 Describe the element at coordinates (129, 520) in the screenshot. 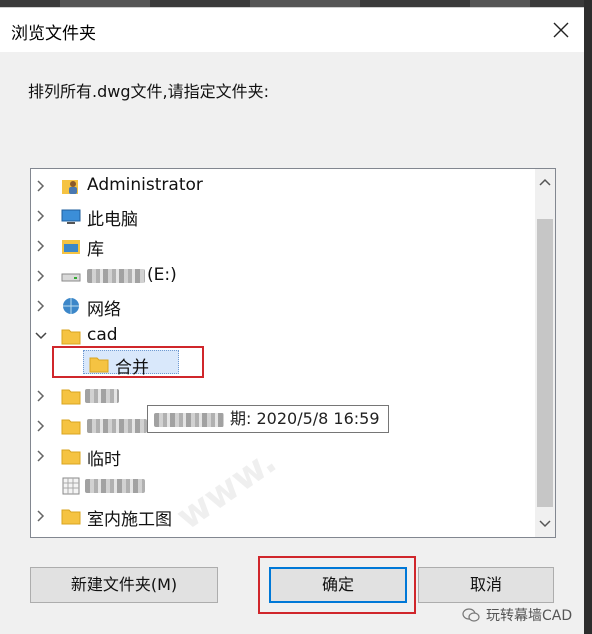

I see `tree-item-label: 室内施工图` at that location.